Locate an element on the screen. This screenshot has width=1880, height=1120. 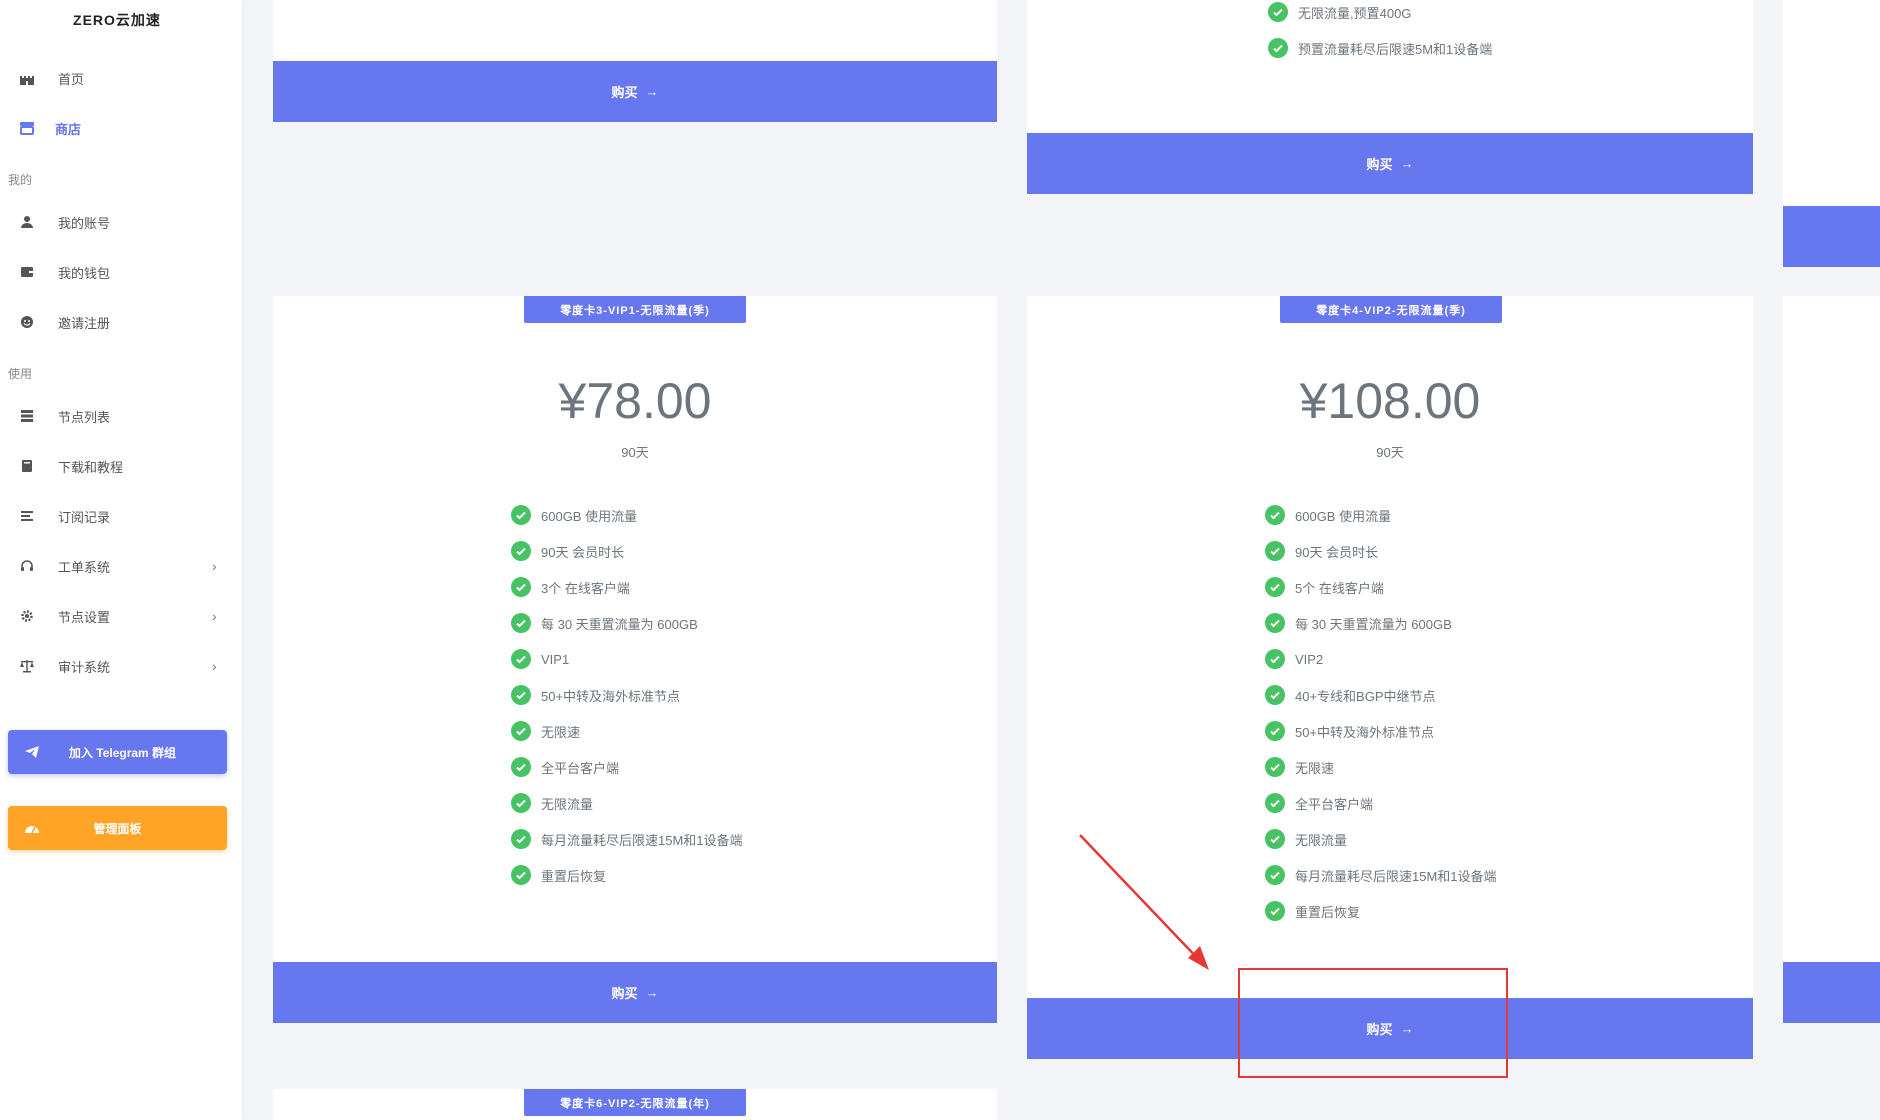
sidebar-item-invite: 邀请注册 is located at coordinates (121, 322).